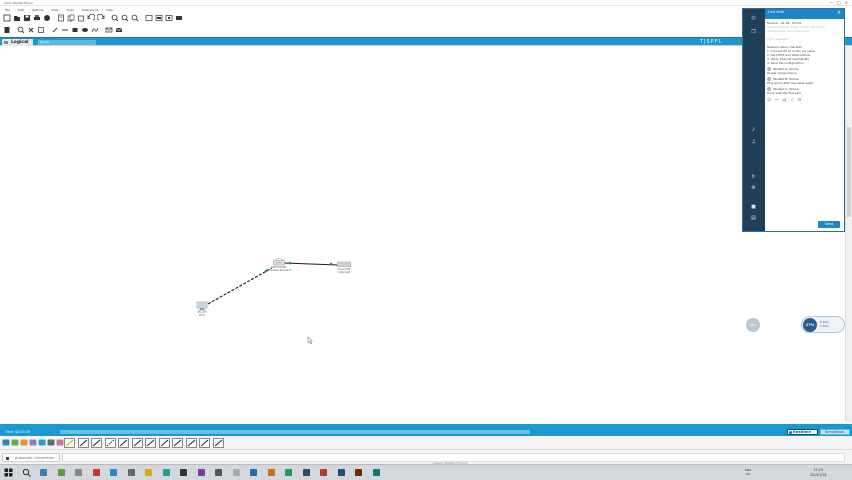  I want to click on music-icon: ♫, so click(792, 100).